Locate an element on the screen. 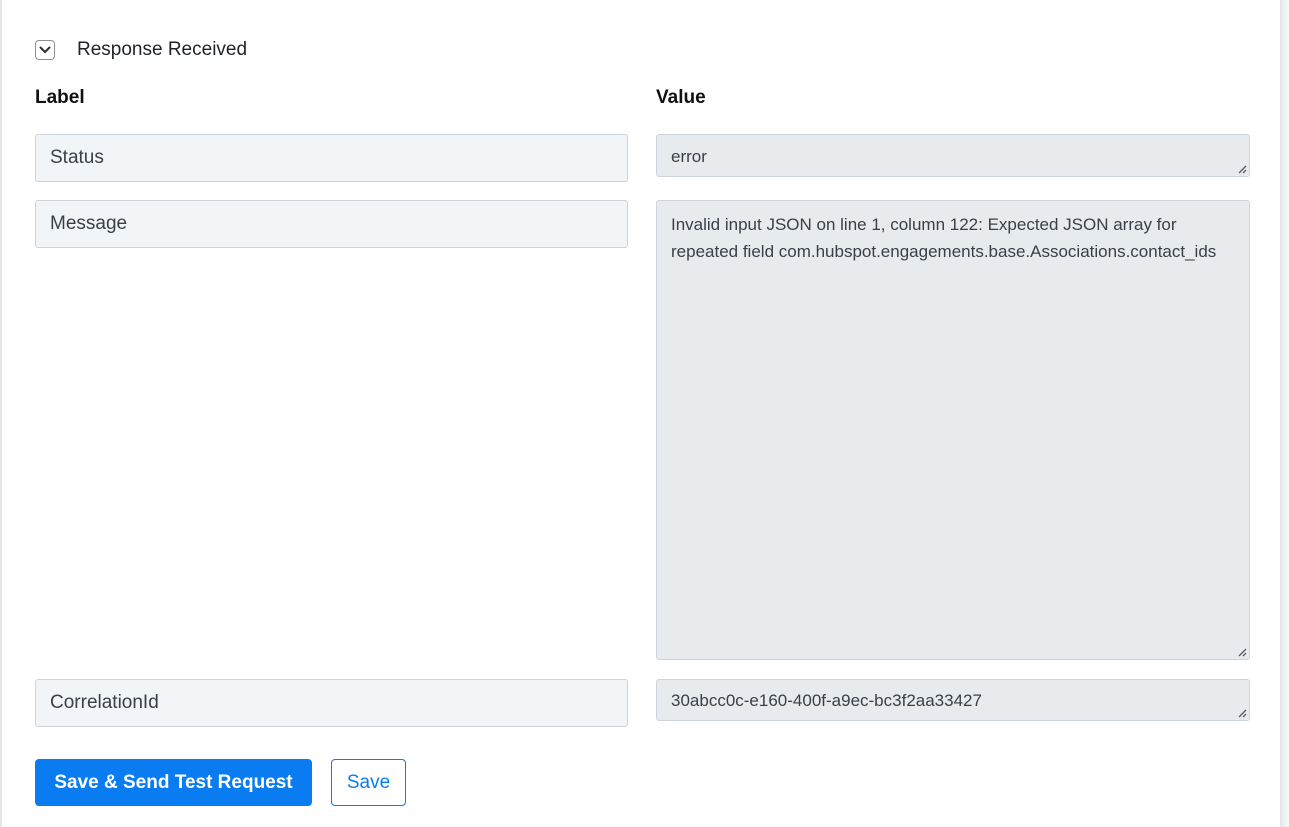 This screenshot has width=1289, height=827. label-column-header: Label is located at coordinates (60, 97).